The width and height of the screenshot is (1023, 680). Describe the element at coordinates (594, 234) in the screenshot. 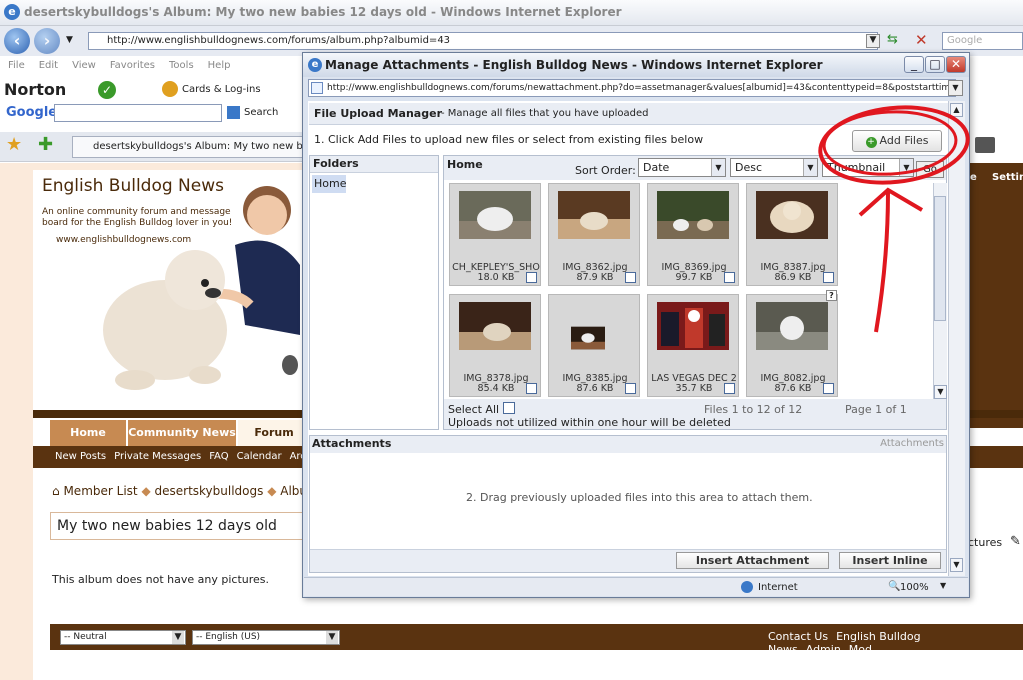

I see `file-thumbnail: IMG_8362.jpg 87.9 KB` at that location.